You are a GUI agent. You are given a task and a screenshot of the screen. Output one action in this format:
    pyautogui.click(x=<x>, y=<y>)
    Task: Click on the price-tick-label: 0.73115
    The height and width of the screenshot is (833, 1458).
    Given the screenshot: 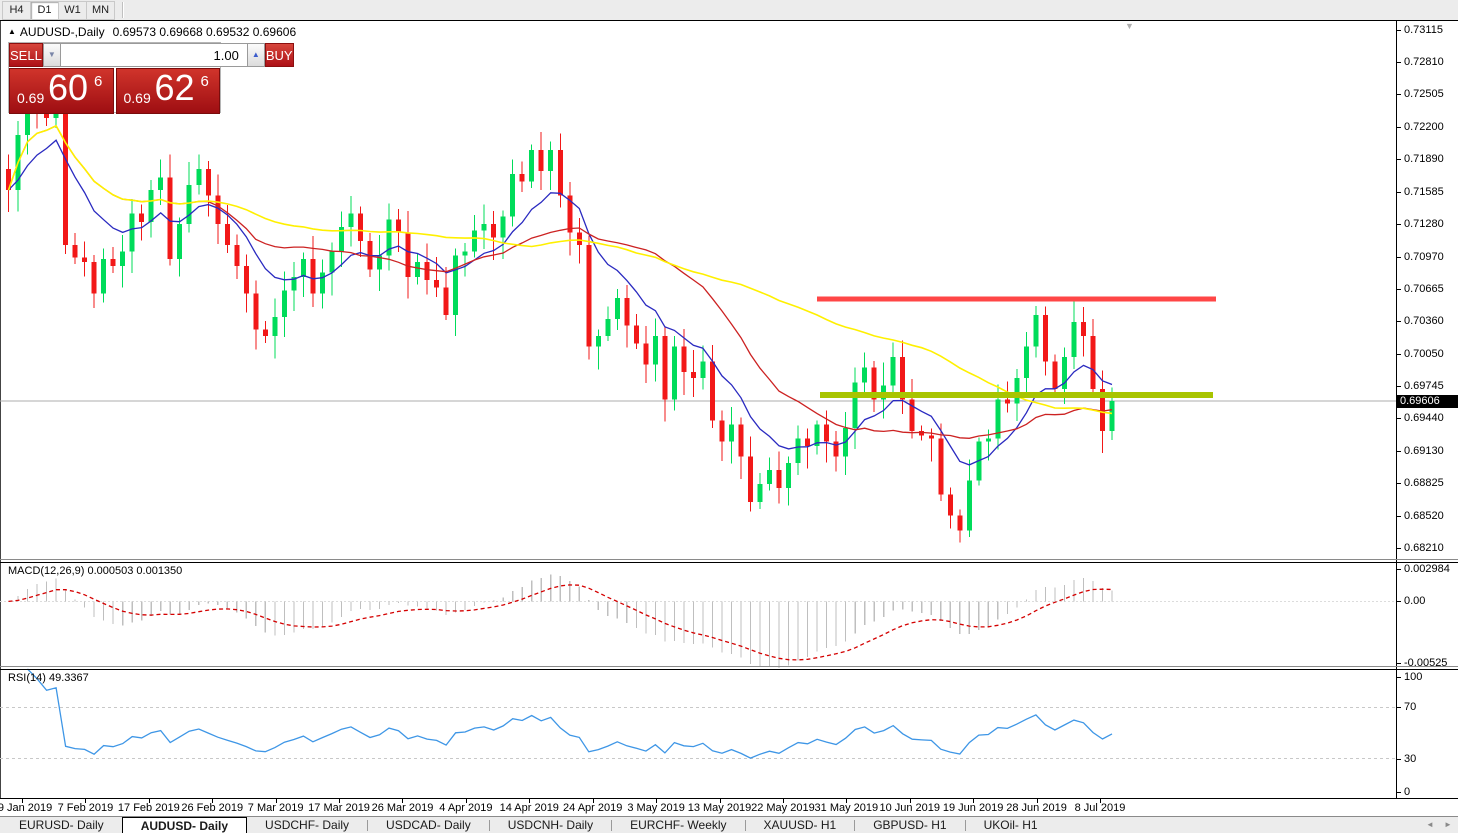 What is the action you would take?
    pyautogui.click(x=1423, y=29)
    